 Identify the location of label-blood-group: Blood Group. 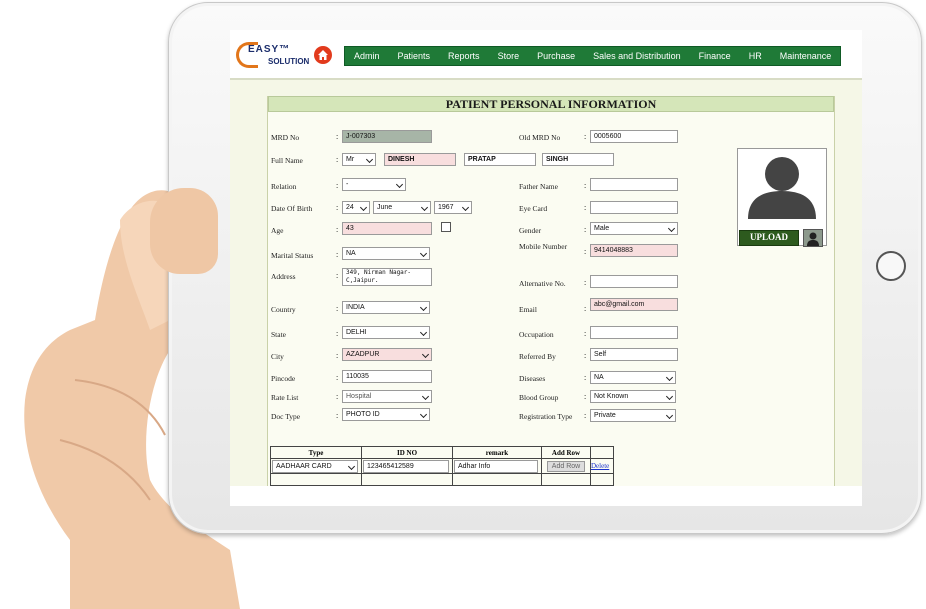
(539, 397).